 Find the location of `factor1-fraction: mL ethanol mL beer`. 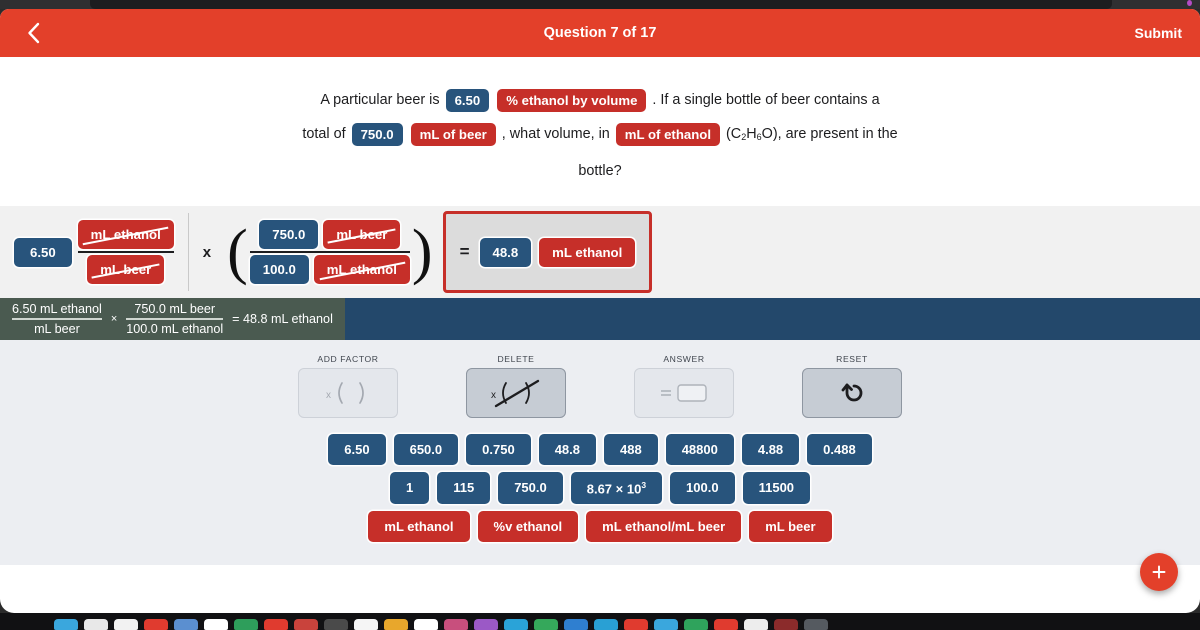

factor1-fraction: mL ethanol mL beer is located at coordinates (125, 252).